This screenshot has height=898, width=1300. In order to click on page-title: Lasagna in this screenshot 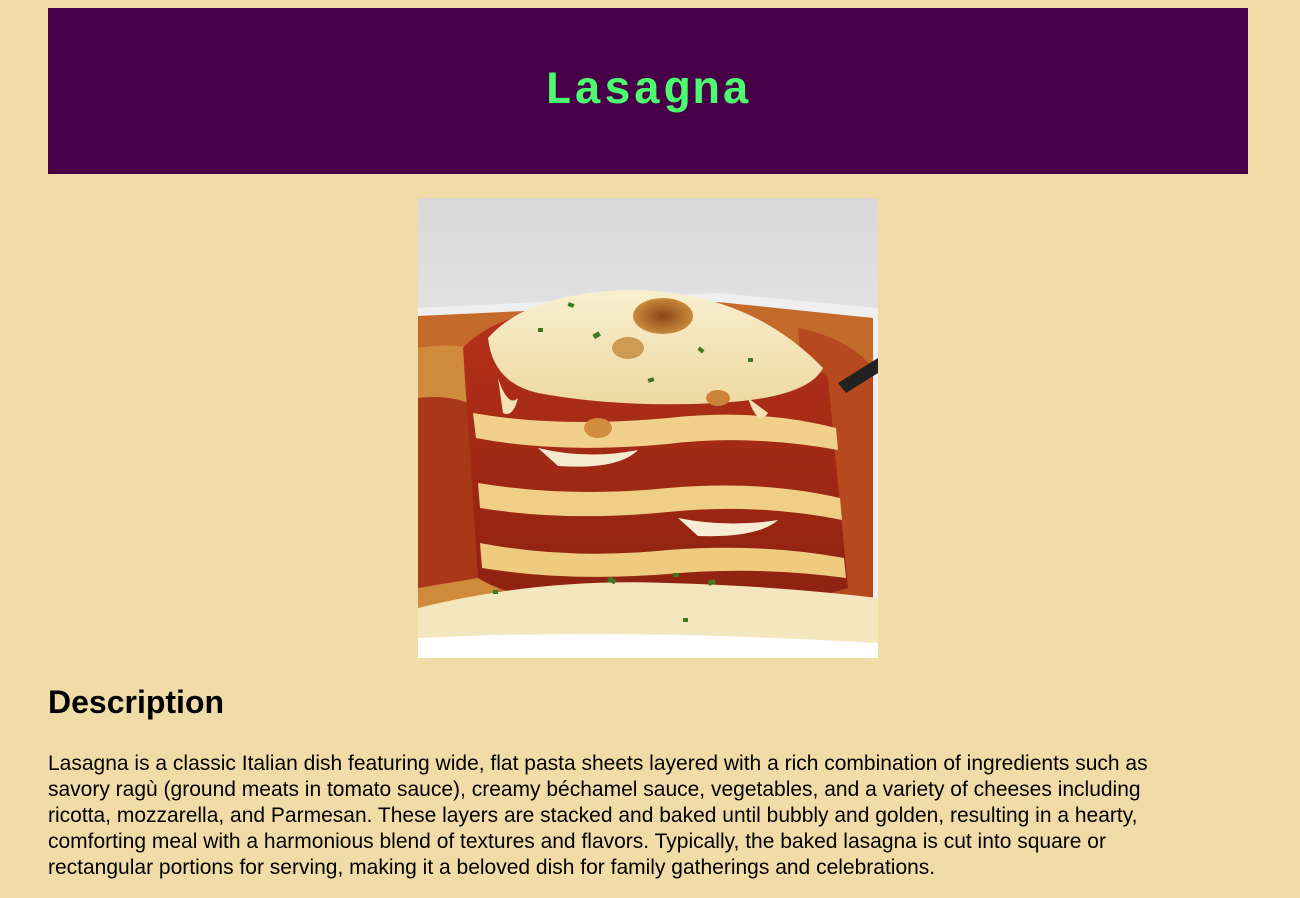, I will do `click(648, 91)`.